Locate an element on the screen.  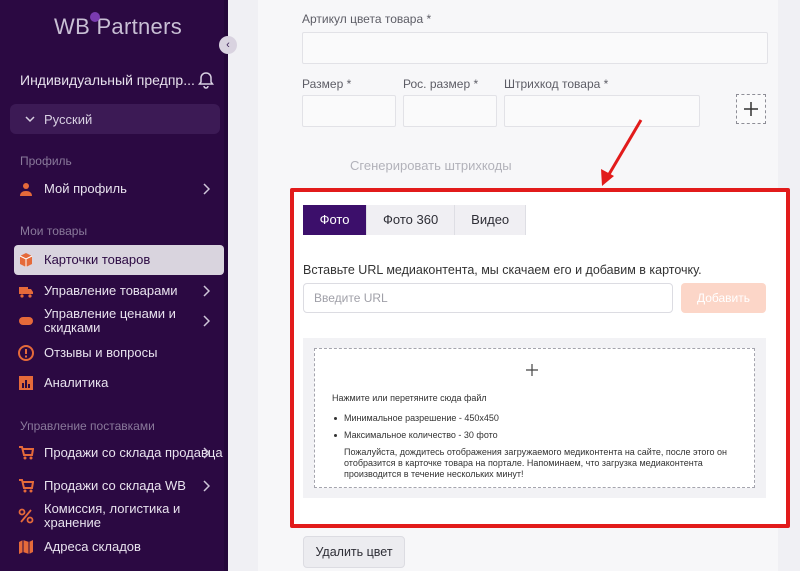
sidebar-item-label: Комиссия, логистика и хранение is located at coordinates (112, 515).